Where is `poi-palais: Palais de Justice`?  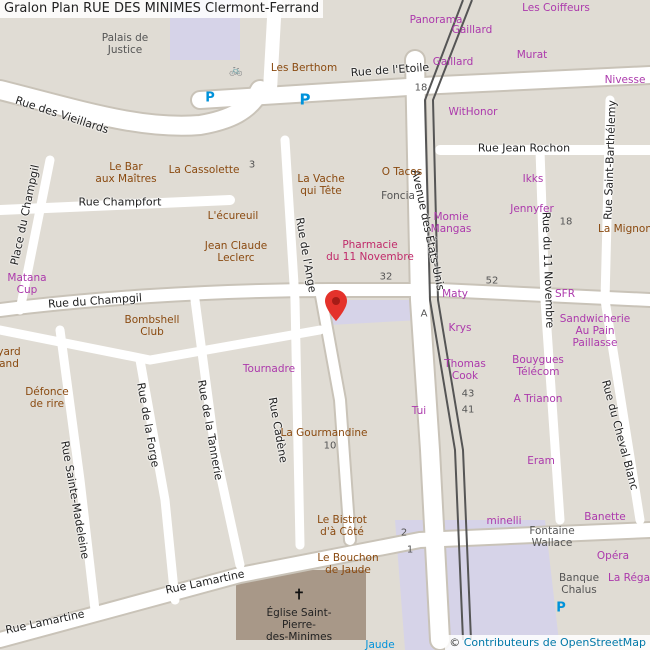 poi-palais: Palais de Justice is located at coordinates (125, 44).